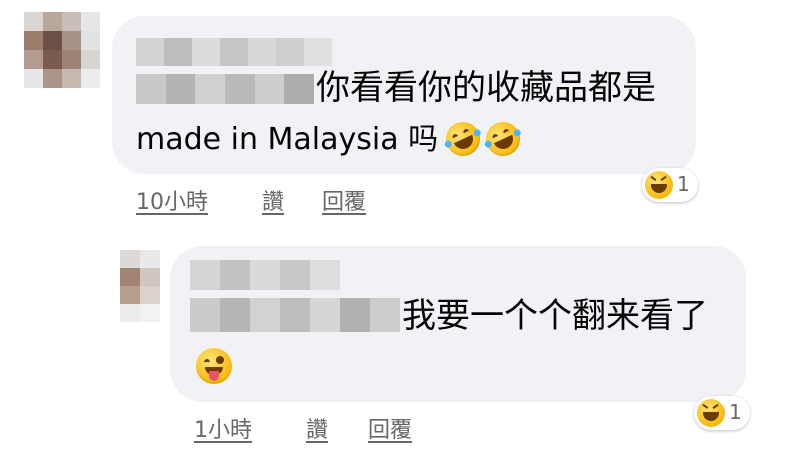 The height and width of the screenshot is (453, 800). What do you see at coordinates (223, 428) in the screenshot?
I see `timestamp-link: 1小時` at bounding box center [223, 428].